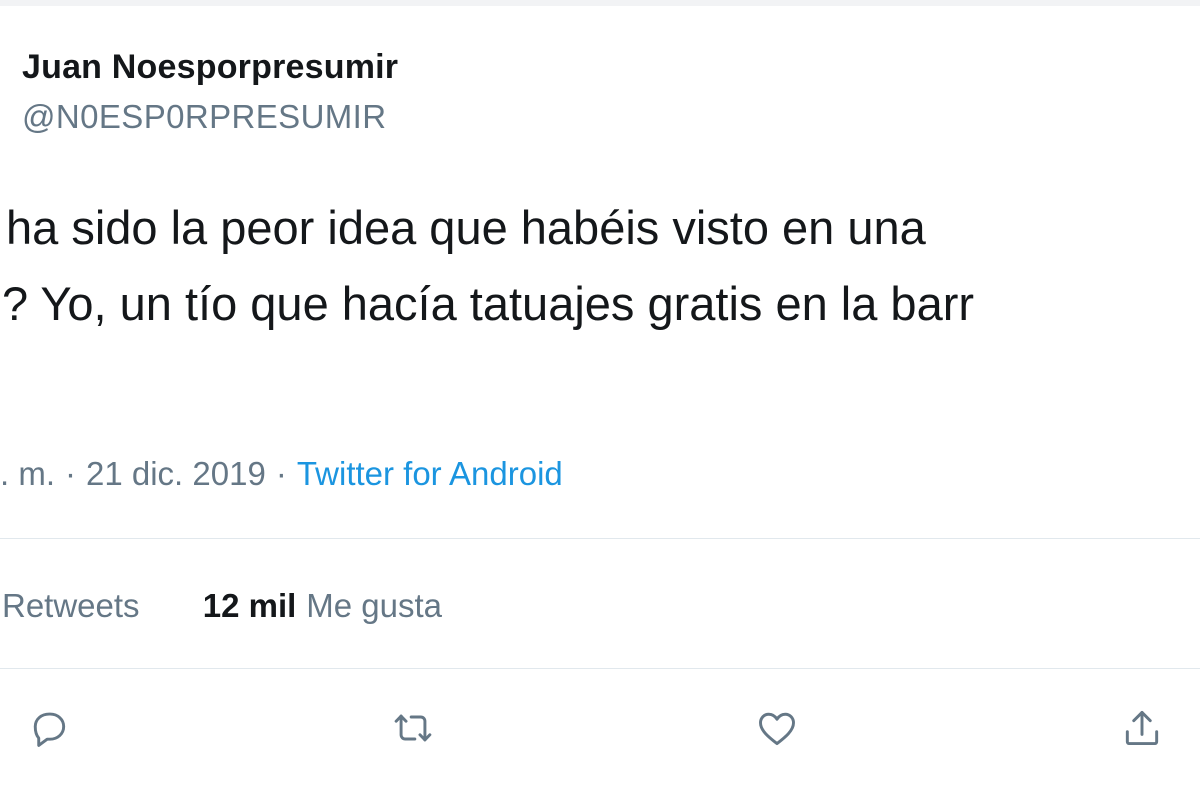 This screenshot has width=1200, height=800. I want to click on tweet-meta: . m. · 21 dic. 2019 · Twitter for Android, so click(281, 474).